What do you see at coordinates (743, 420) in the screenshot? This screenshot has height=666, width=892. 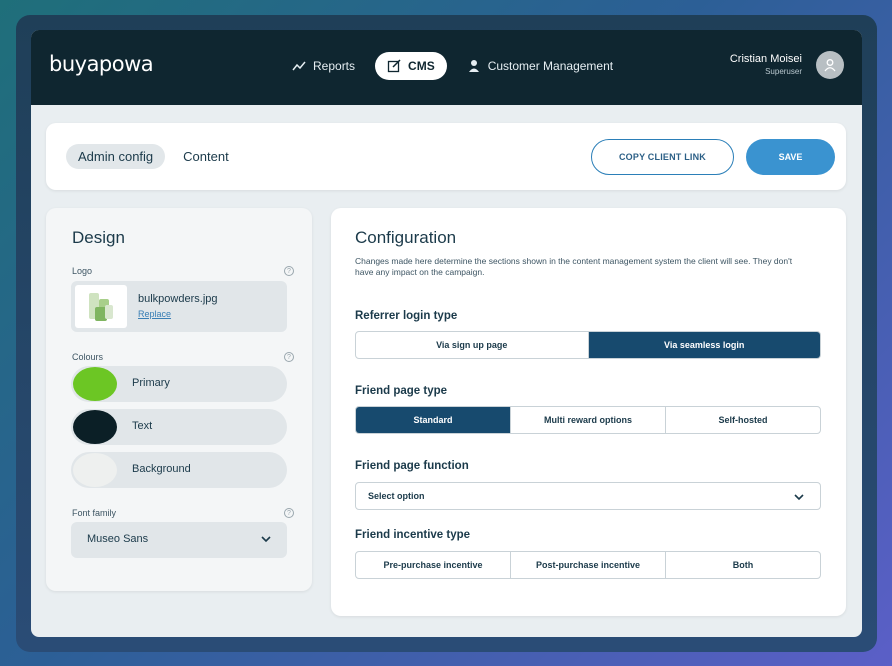 I see `option-self-hosted: Self-hosted` at bounding box center [743, 420].